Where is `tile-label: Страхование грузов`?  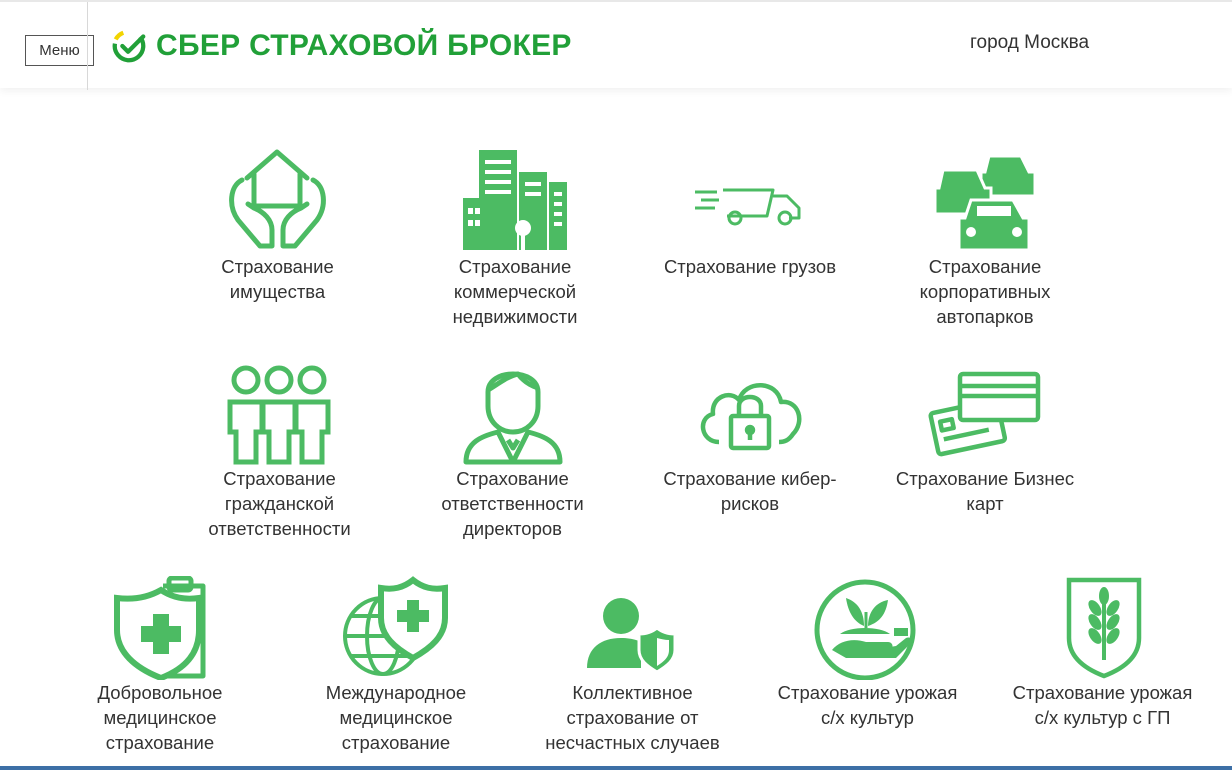
tile-label: Страхование грузов is located at coordinates (750, 266).